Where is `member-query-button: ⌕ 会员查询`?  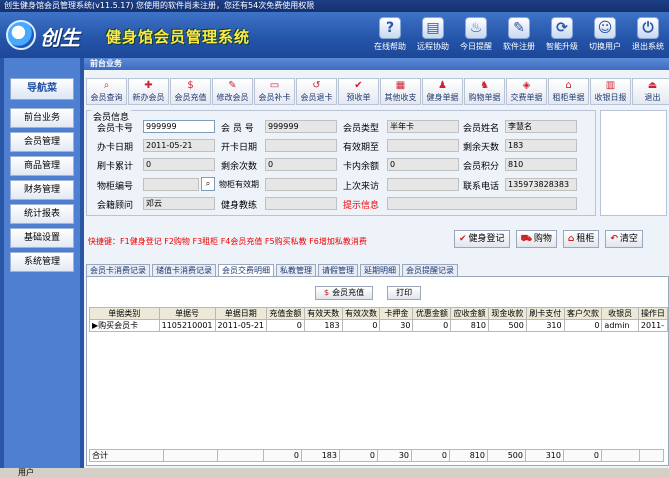 member-query-button: ⌕ 会员查询 is located at coordinates (106, 91).